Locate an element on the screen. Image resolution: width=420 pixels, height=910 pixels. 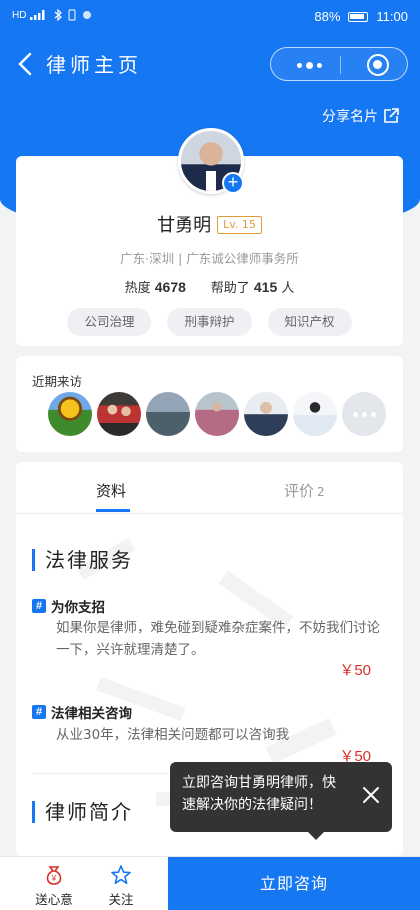
battery-icon is located at coordinates (358, 16).